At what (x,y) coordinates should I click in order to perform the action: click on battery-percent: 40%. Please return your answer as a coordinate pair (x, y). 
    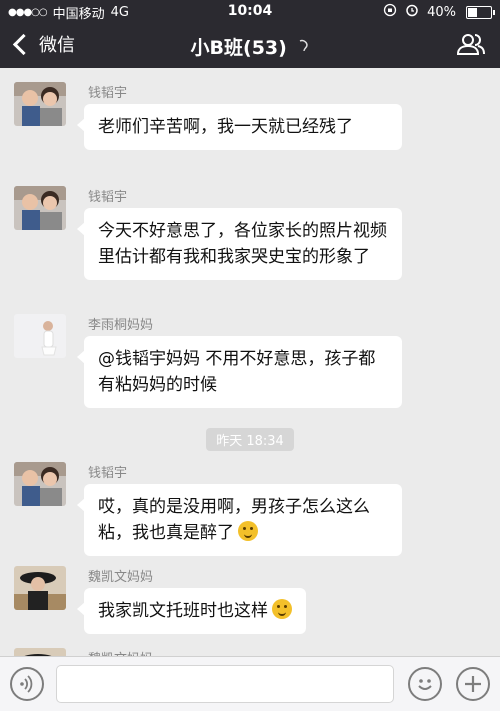
    Looking at the image, I should click on (441, 12).